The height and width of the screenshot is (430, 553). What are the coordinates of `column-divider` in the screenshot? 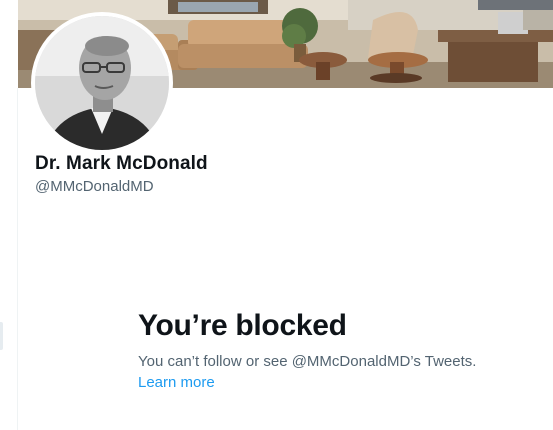 It's located at (17, 259).